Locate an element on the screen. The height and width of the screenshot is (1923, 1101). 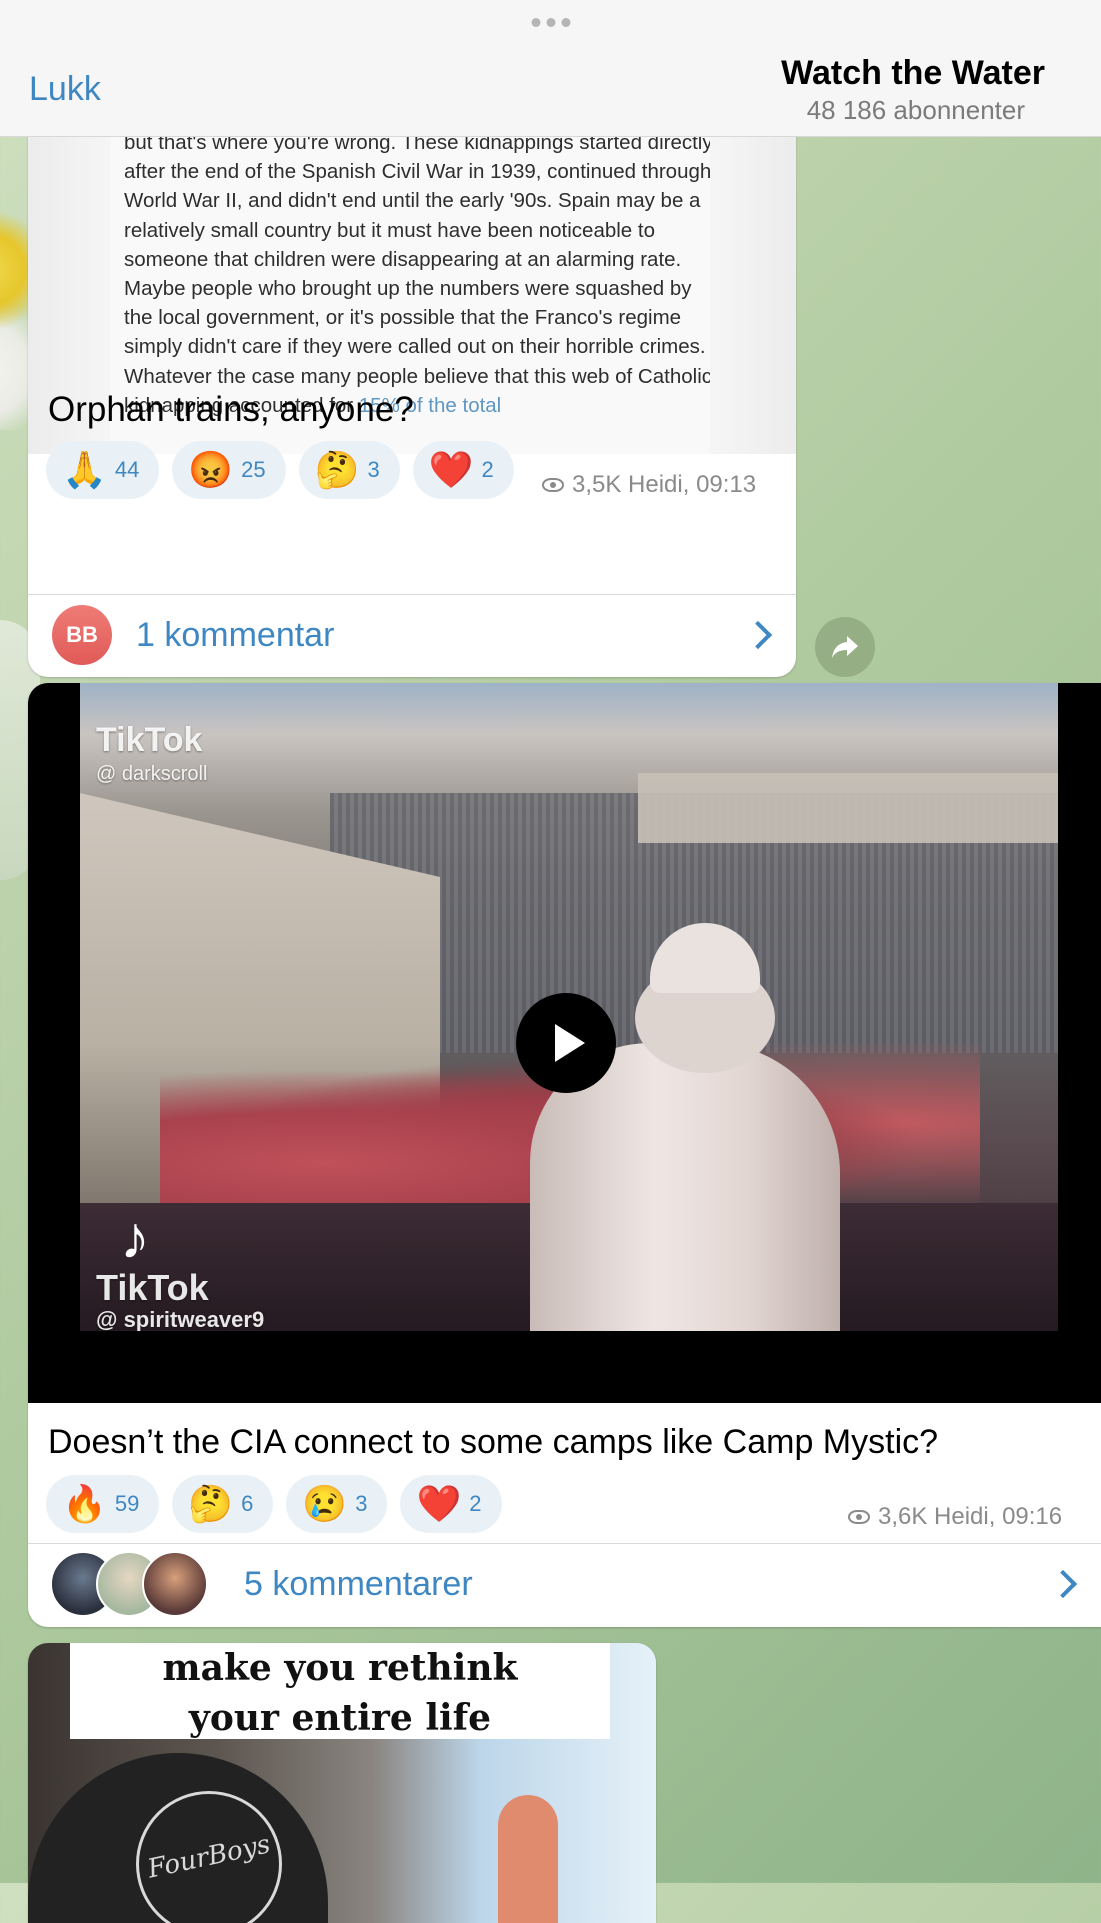
figure is located at coordinates (685, 1127).